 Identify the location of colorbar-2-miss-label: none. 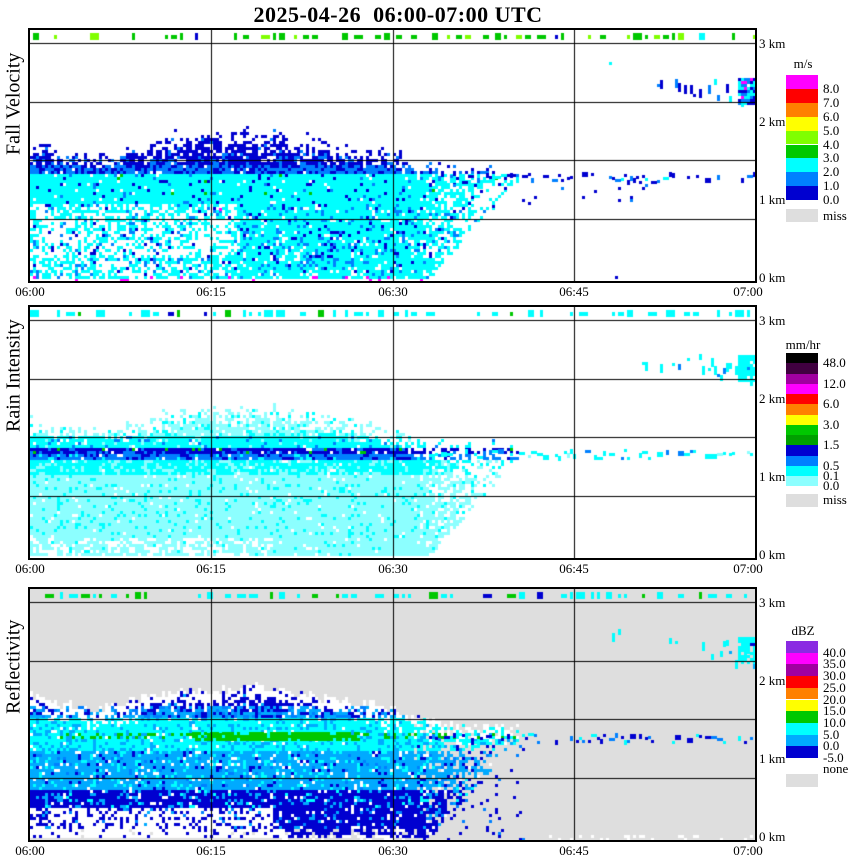
(836, 768).